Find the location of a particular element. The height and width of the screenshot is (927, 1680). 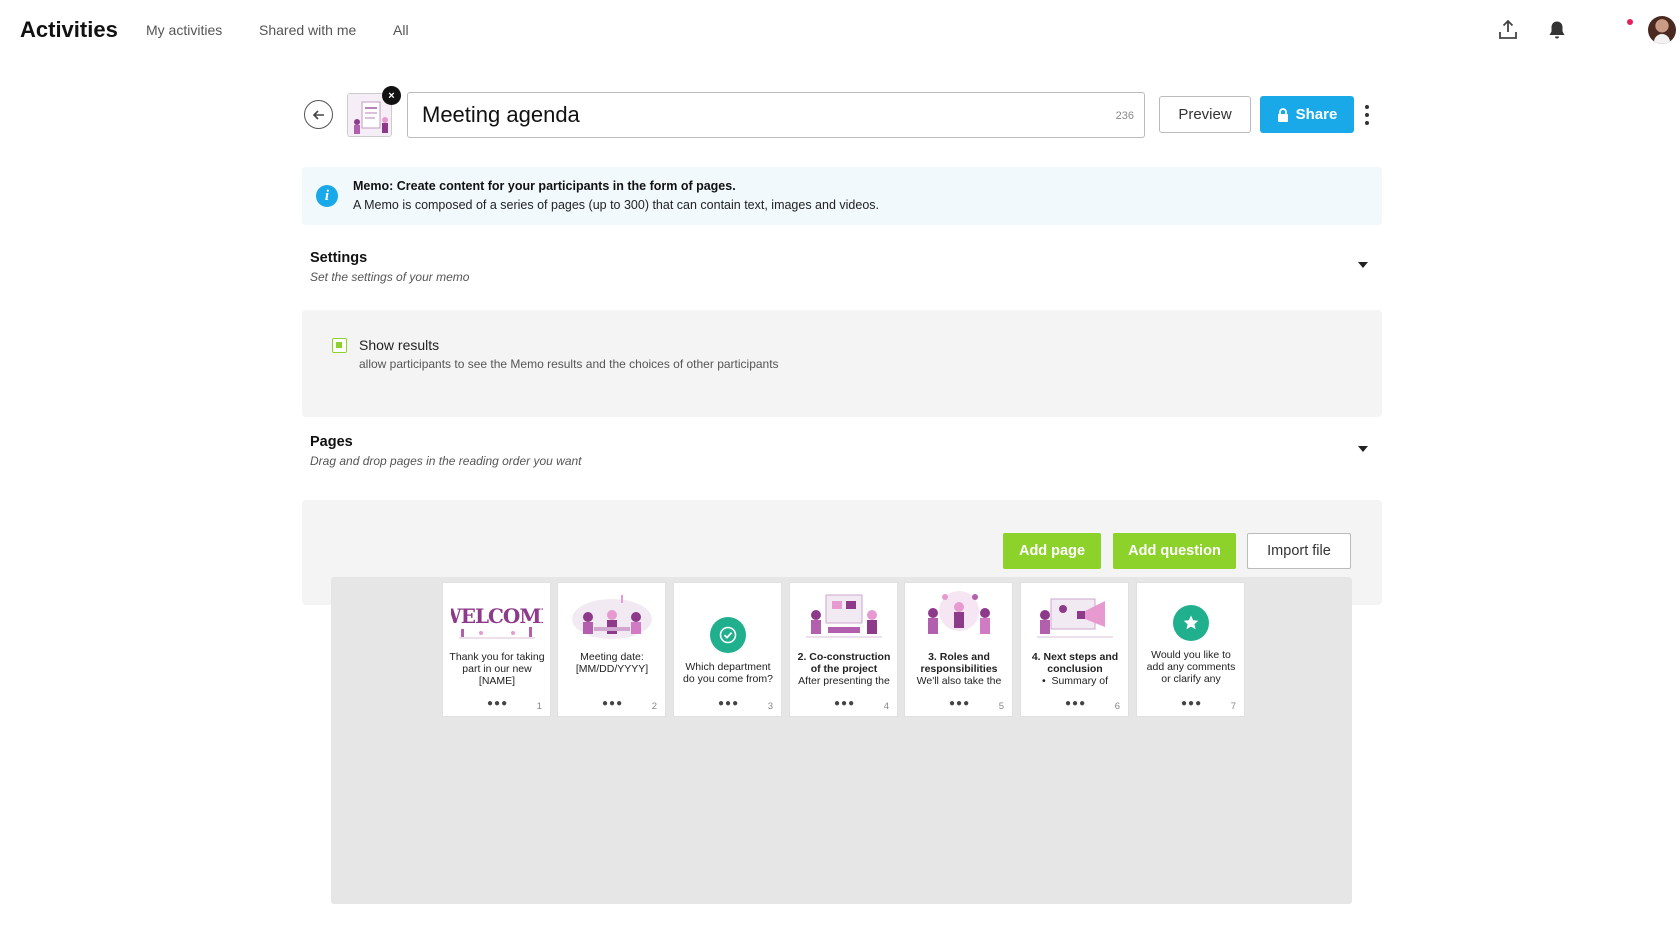

arrow-left-icon is located at coordinates (318, 114).